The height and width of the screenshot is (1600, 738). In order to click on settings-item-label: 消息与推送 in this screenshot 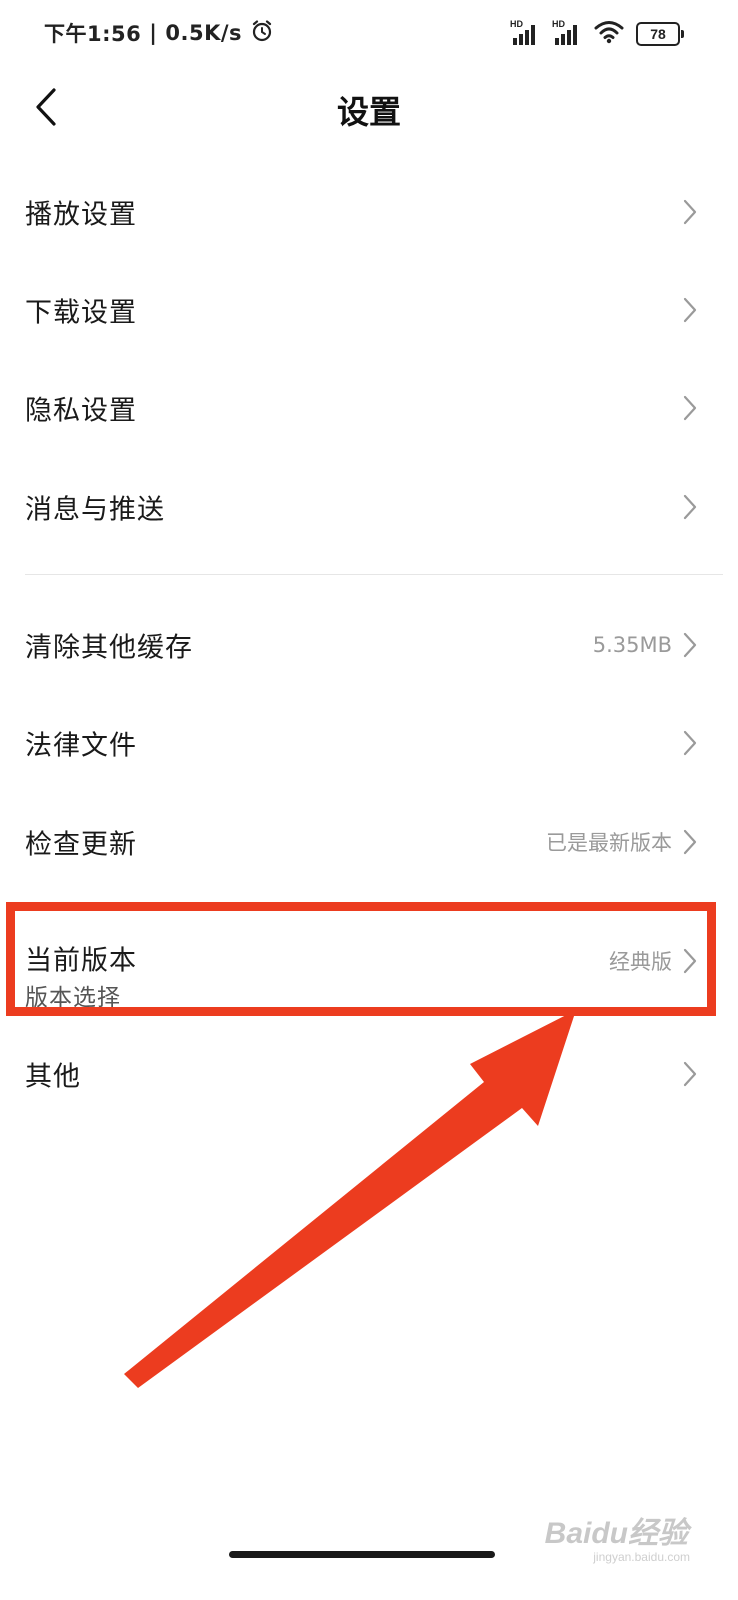, I will do `click(95, 510)`.